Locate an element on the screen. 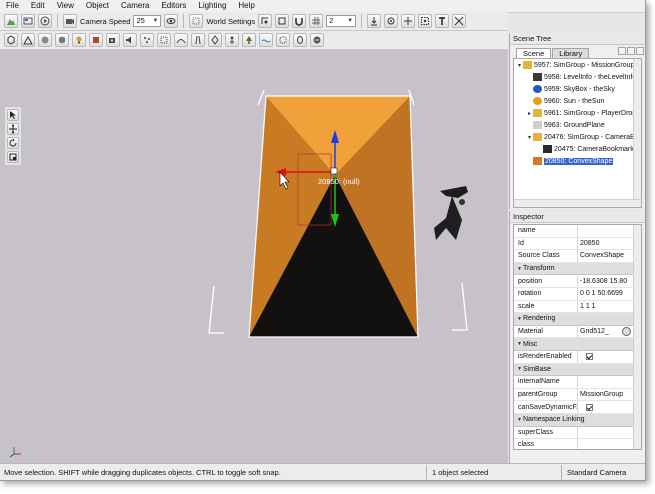  create-decal-button is located at coordinates (164, 40).